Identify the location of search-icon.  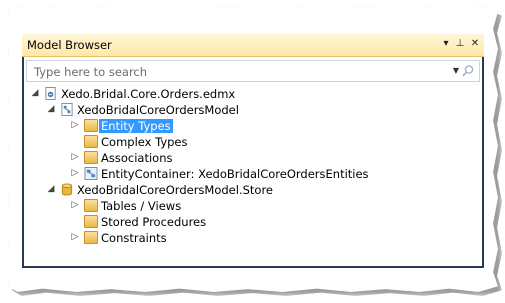
(468, 71).